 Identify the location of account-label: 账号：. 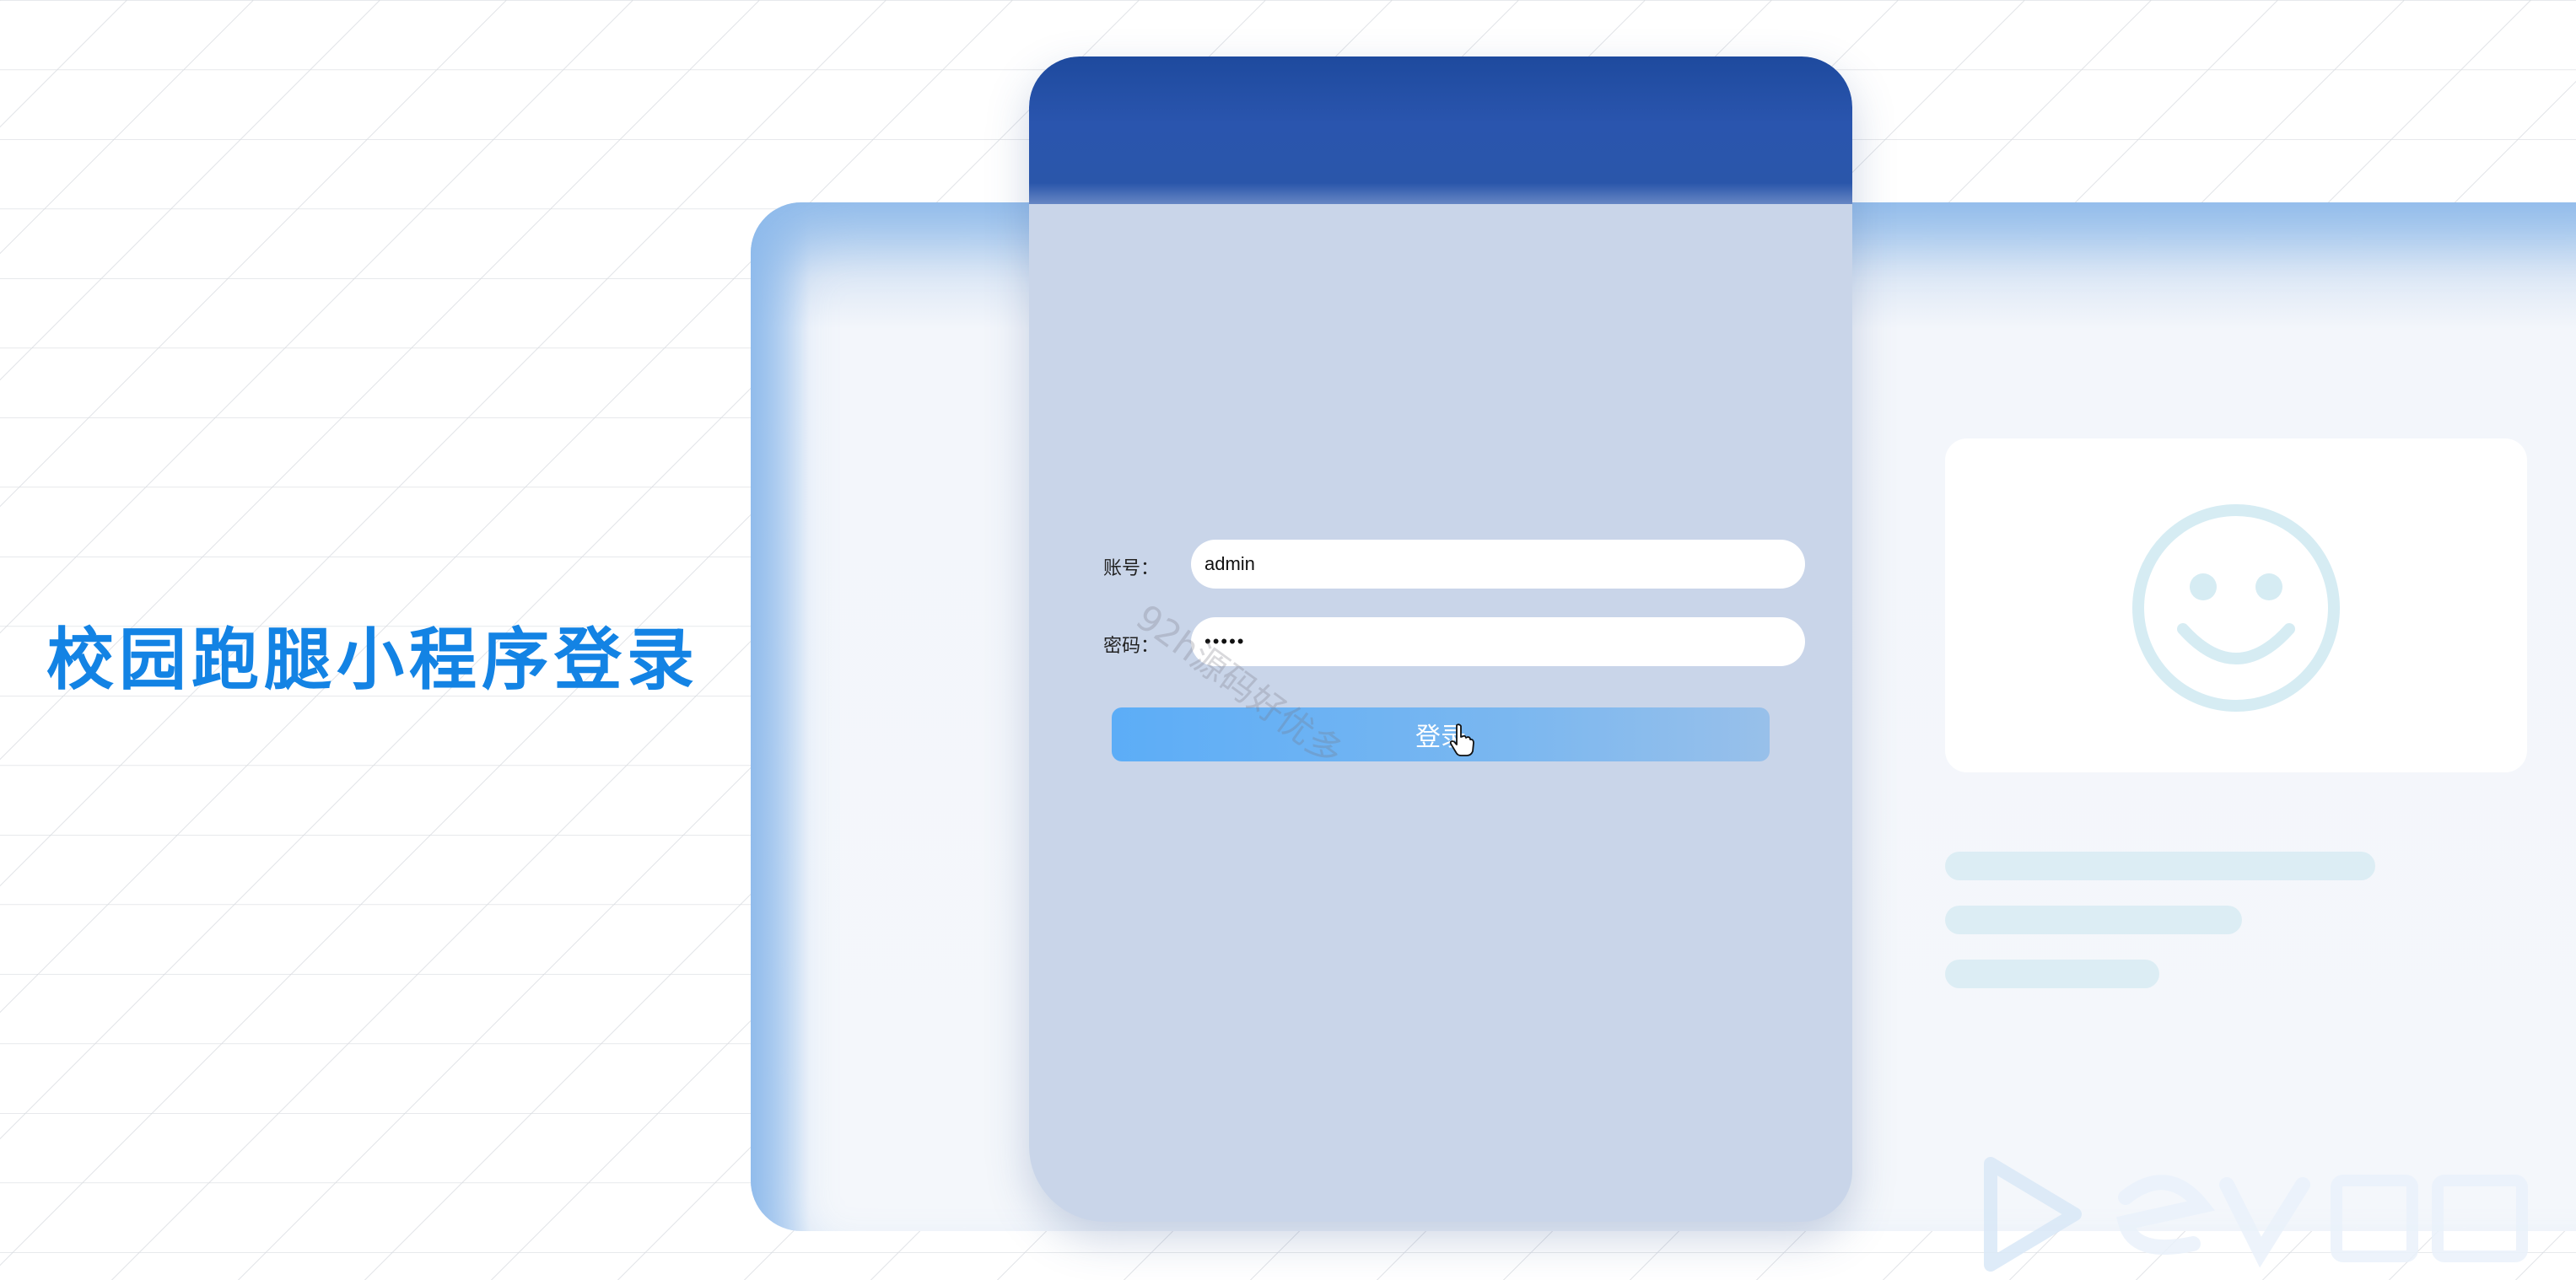
(1131, 568).